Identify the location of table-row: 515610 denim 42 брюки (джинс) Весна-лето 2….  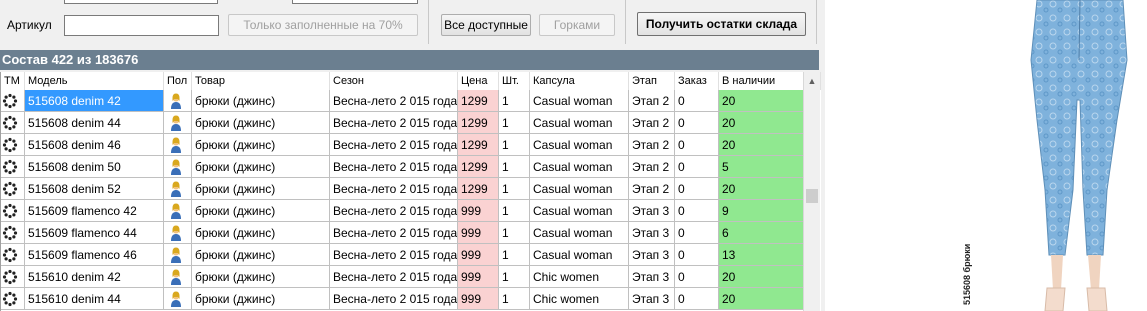
(402, 277).